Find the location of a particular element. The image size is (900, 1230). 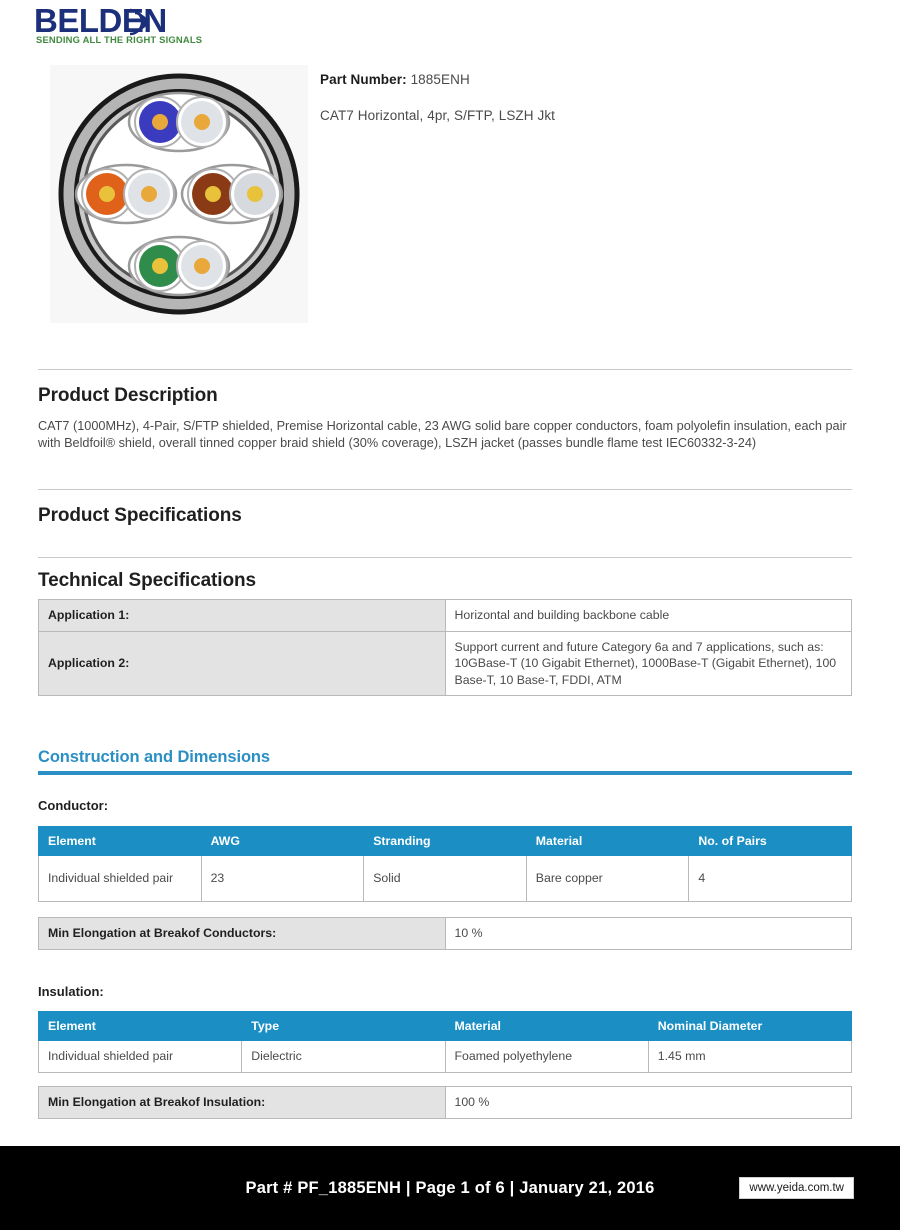

conductor-cell-element: Individual shielded pair is located at coordinates (120, 878).